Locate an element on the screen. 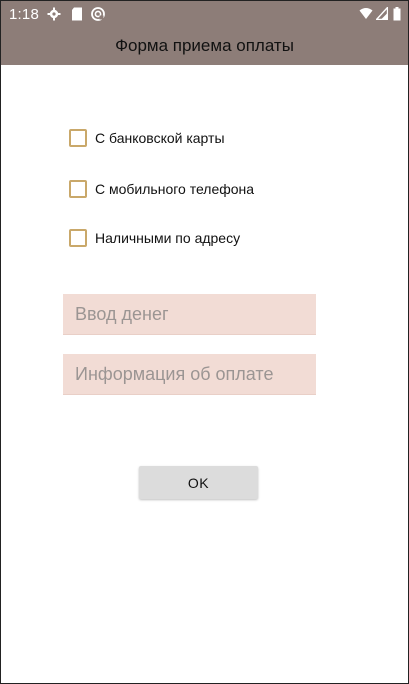 The height and width of the screenshot is (684, 409). status-time: 1:18 is located at coordinates (24, 14).